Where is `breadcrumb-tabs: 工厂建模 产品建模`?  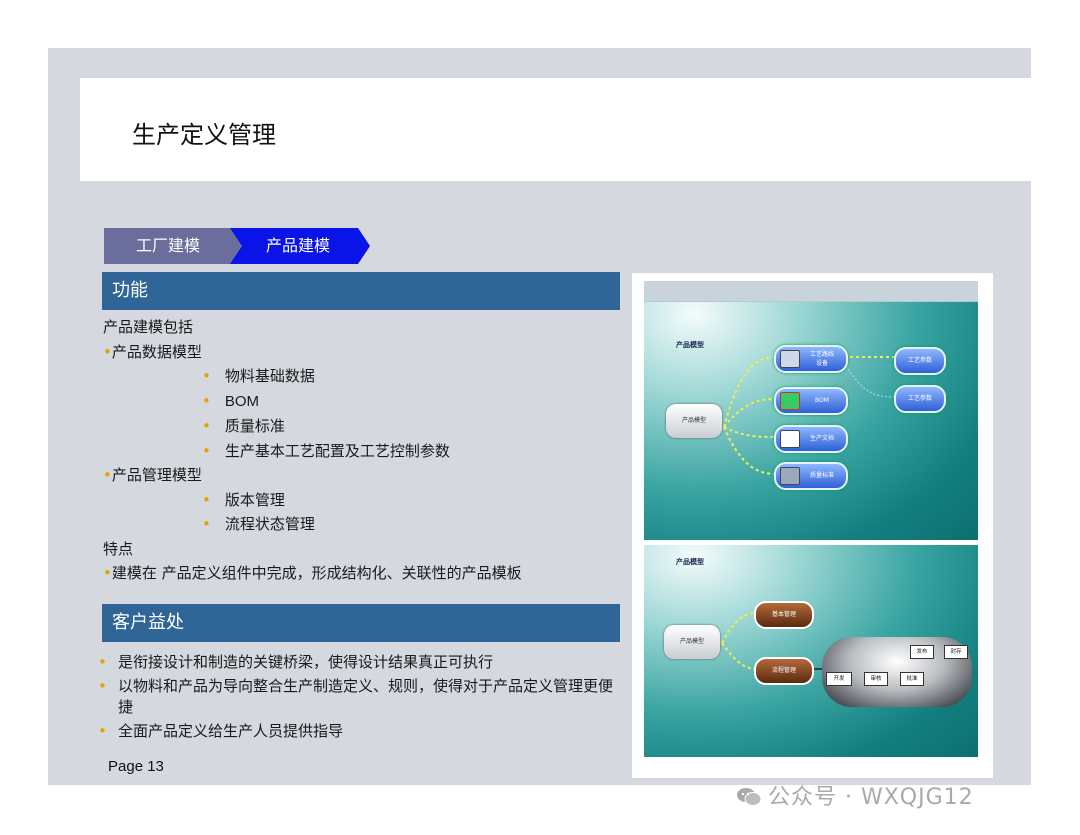
breadcrumb-tabs: 工厂建模 产品建模 is located at coordinates (239, 246).